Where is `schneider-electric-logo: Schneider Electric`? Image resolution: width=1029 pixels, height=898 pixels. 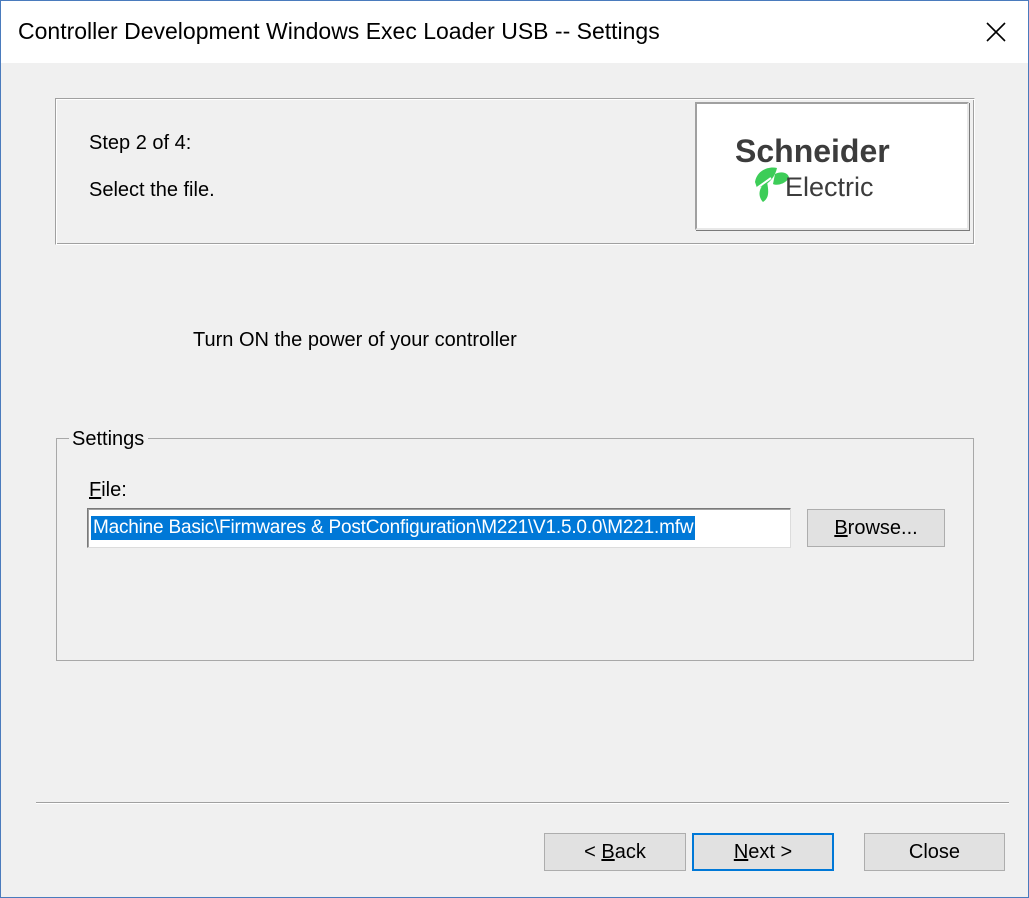 schneider-electric-logo: Schneider Electric is located at coordinates (832, 166).